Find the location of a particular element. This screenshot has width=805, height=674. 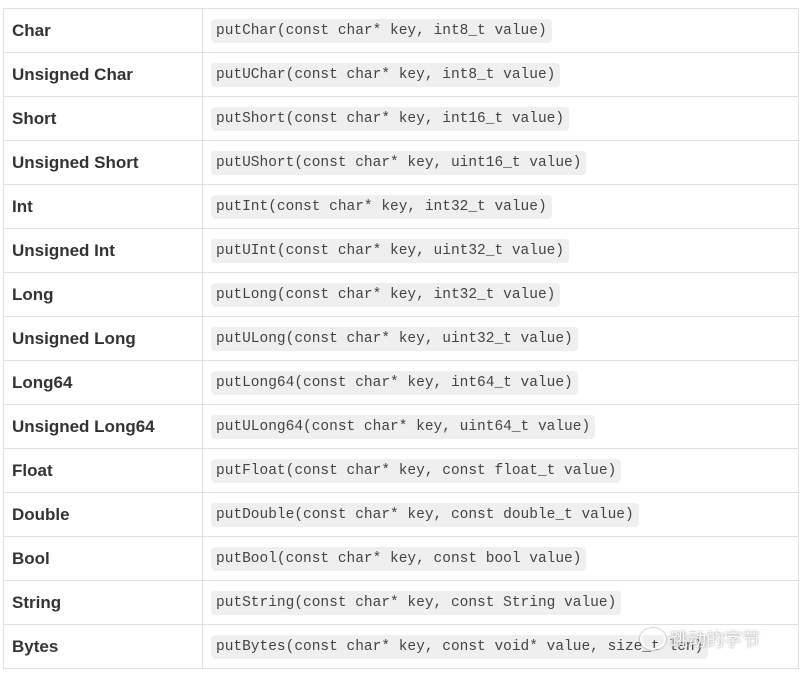

method-signature: putUChar(const char* key, int8_t value) is located at coordinates (386, 74).